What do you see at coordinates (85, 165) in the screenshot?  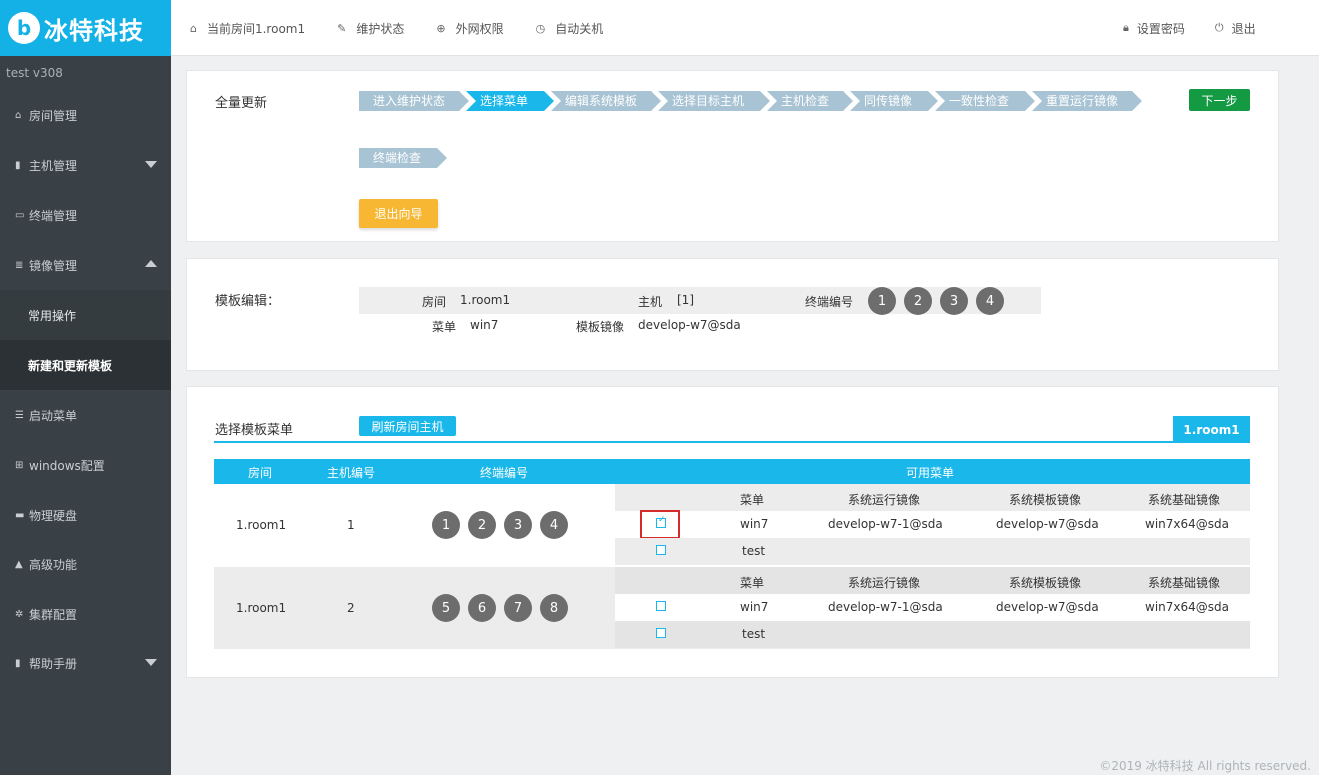 I see `sidebar-item-hosts: ▮ 主机管理` at bounding box center [85, 165].